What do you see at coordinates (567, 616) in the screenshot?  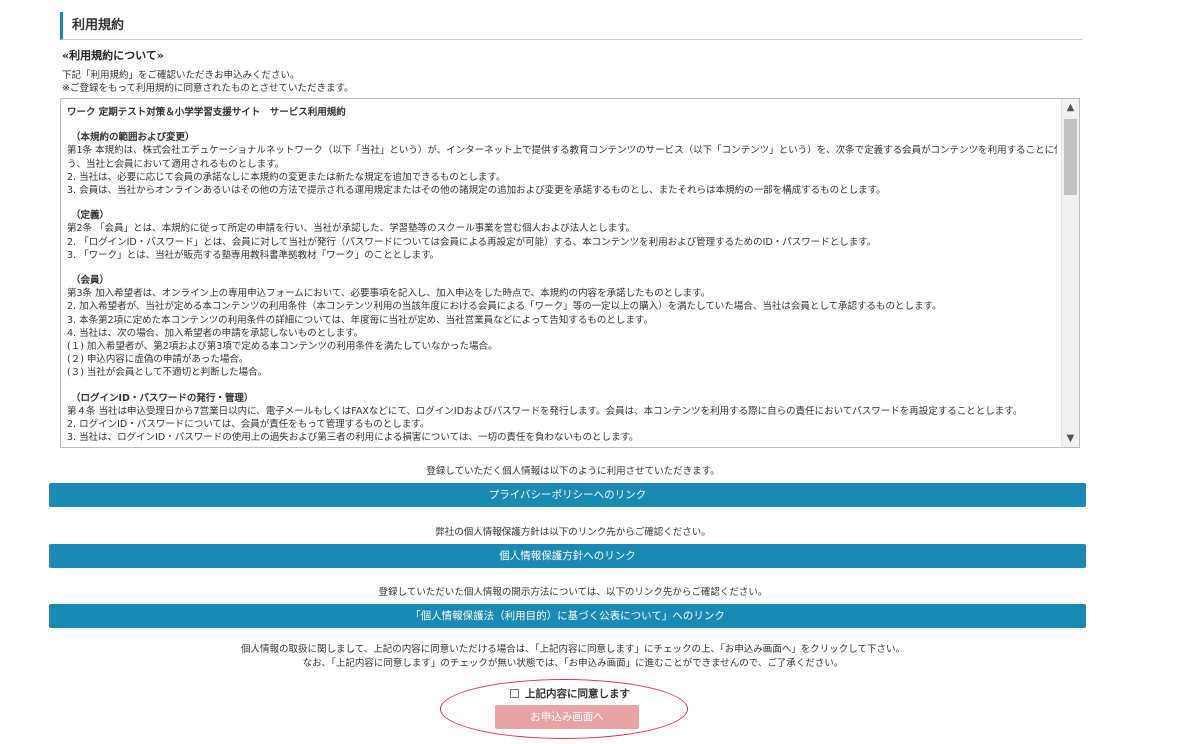 I see `public-notice-link-button: 「個人情報保護法（利用目的）に基づく公表について」へのリンク` at bounding box center [567, 616].